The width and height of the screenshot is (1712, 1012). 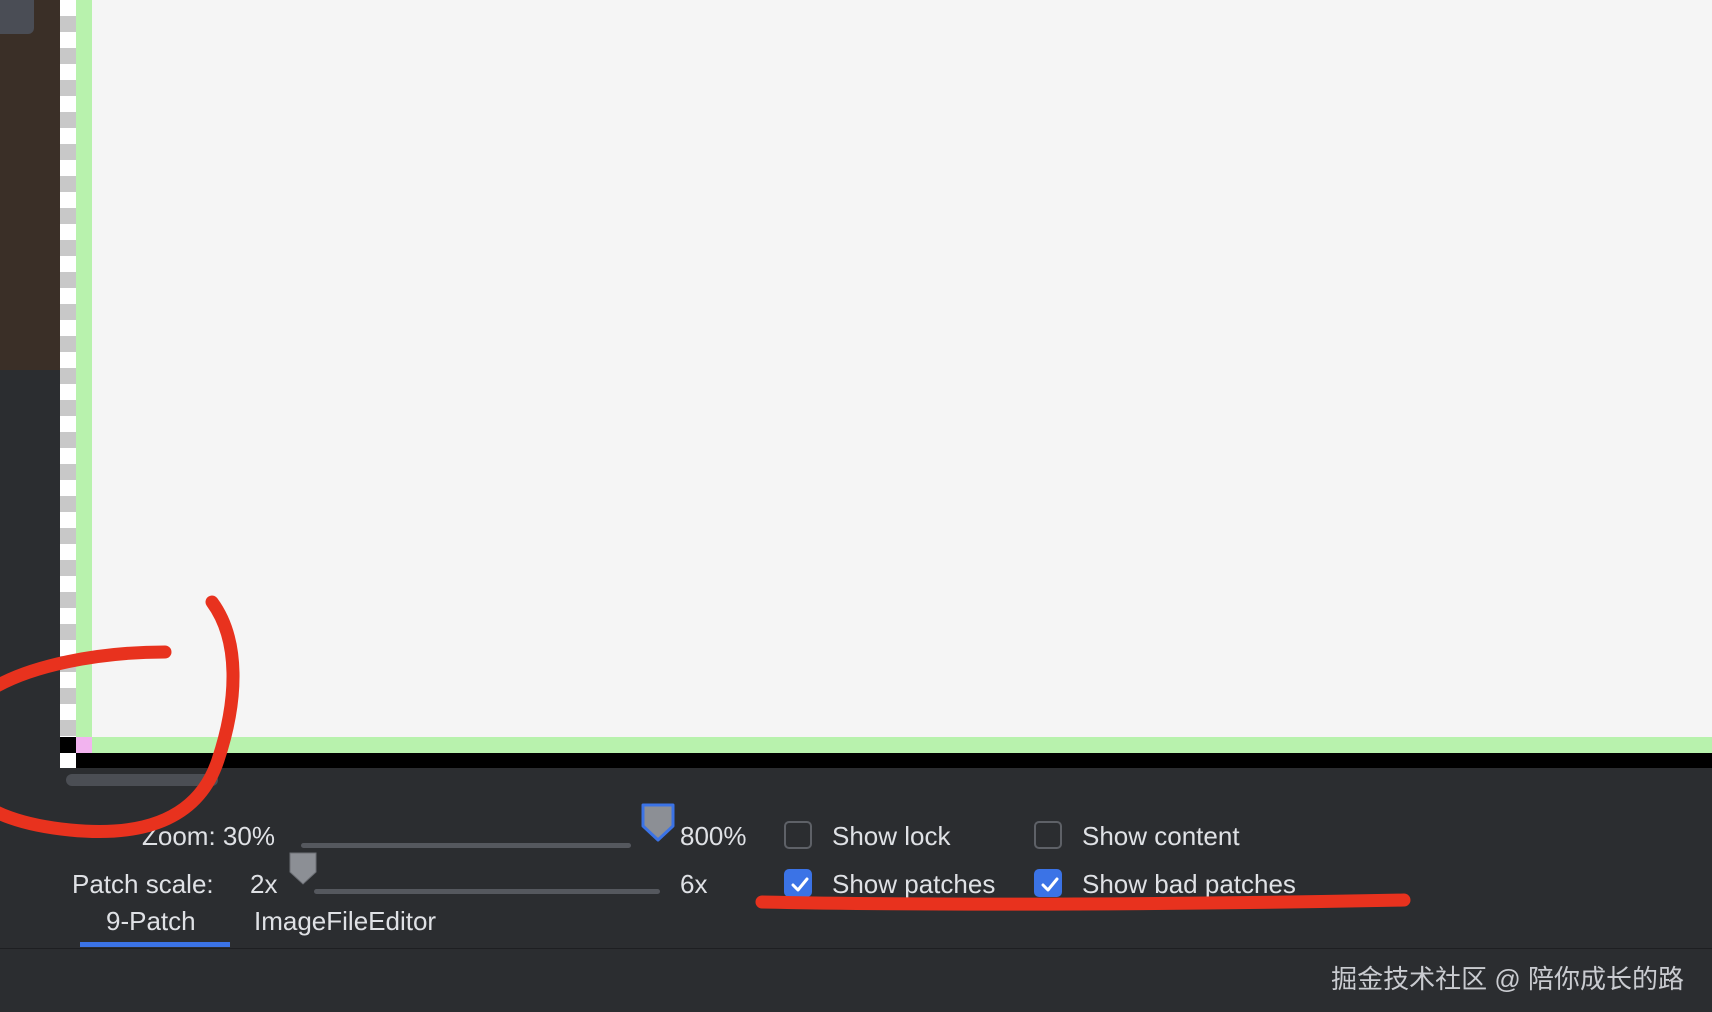 What do you see at coordinates (84, 745) in the screenshot?
I see `patch-corner-overlap` at bounding box center [84, 745].